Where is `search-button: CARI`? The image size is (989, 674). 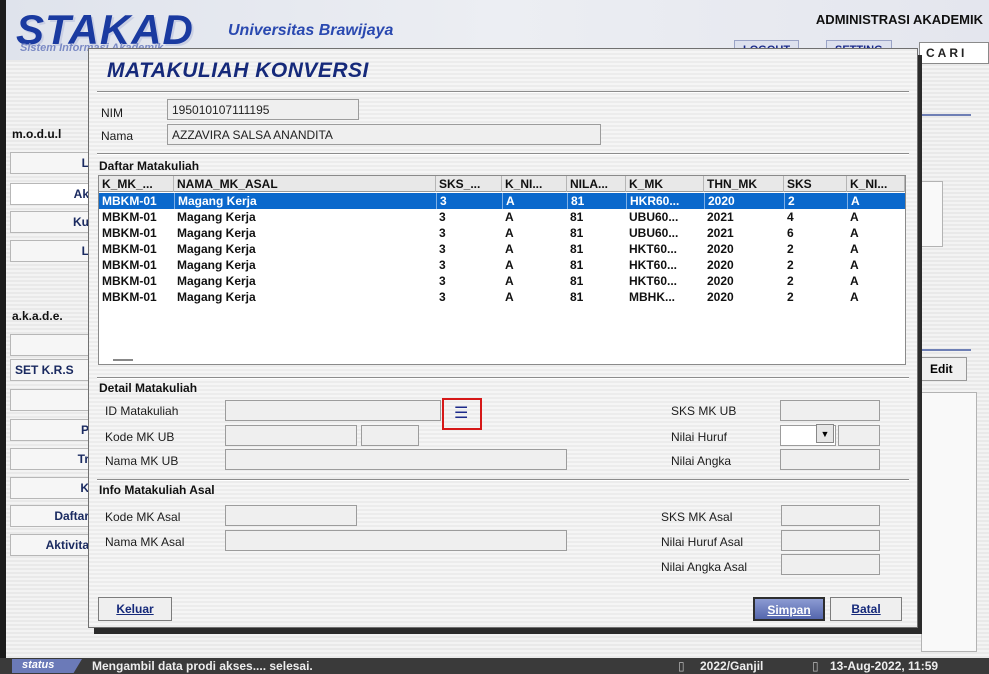
search-button: CARI is located at coordinates (954, 53).